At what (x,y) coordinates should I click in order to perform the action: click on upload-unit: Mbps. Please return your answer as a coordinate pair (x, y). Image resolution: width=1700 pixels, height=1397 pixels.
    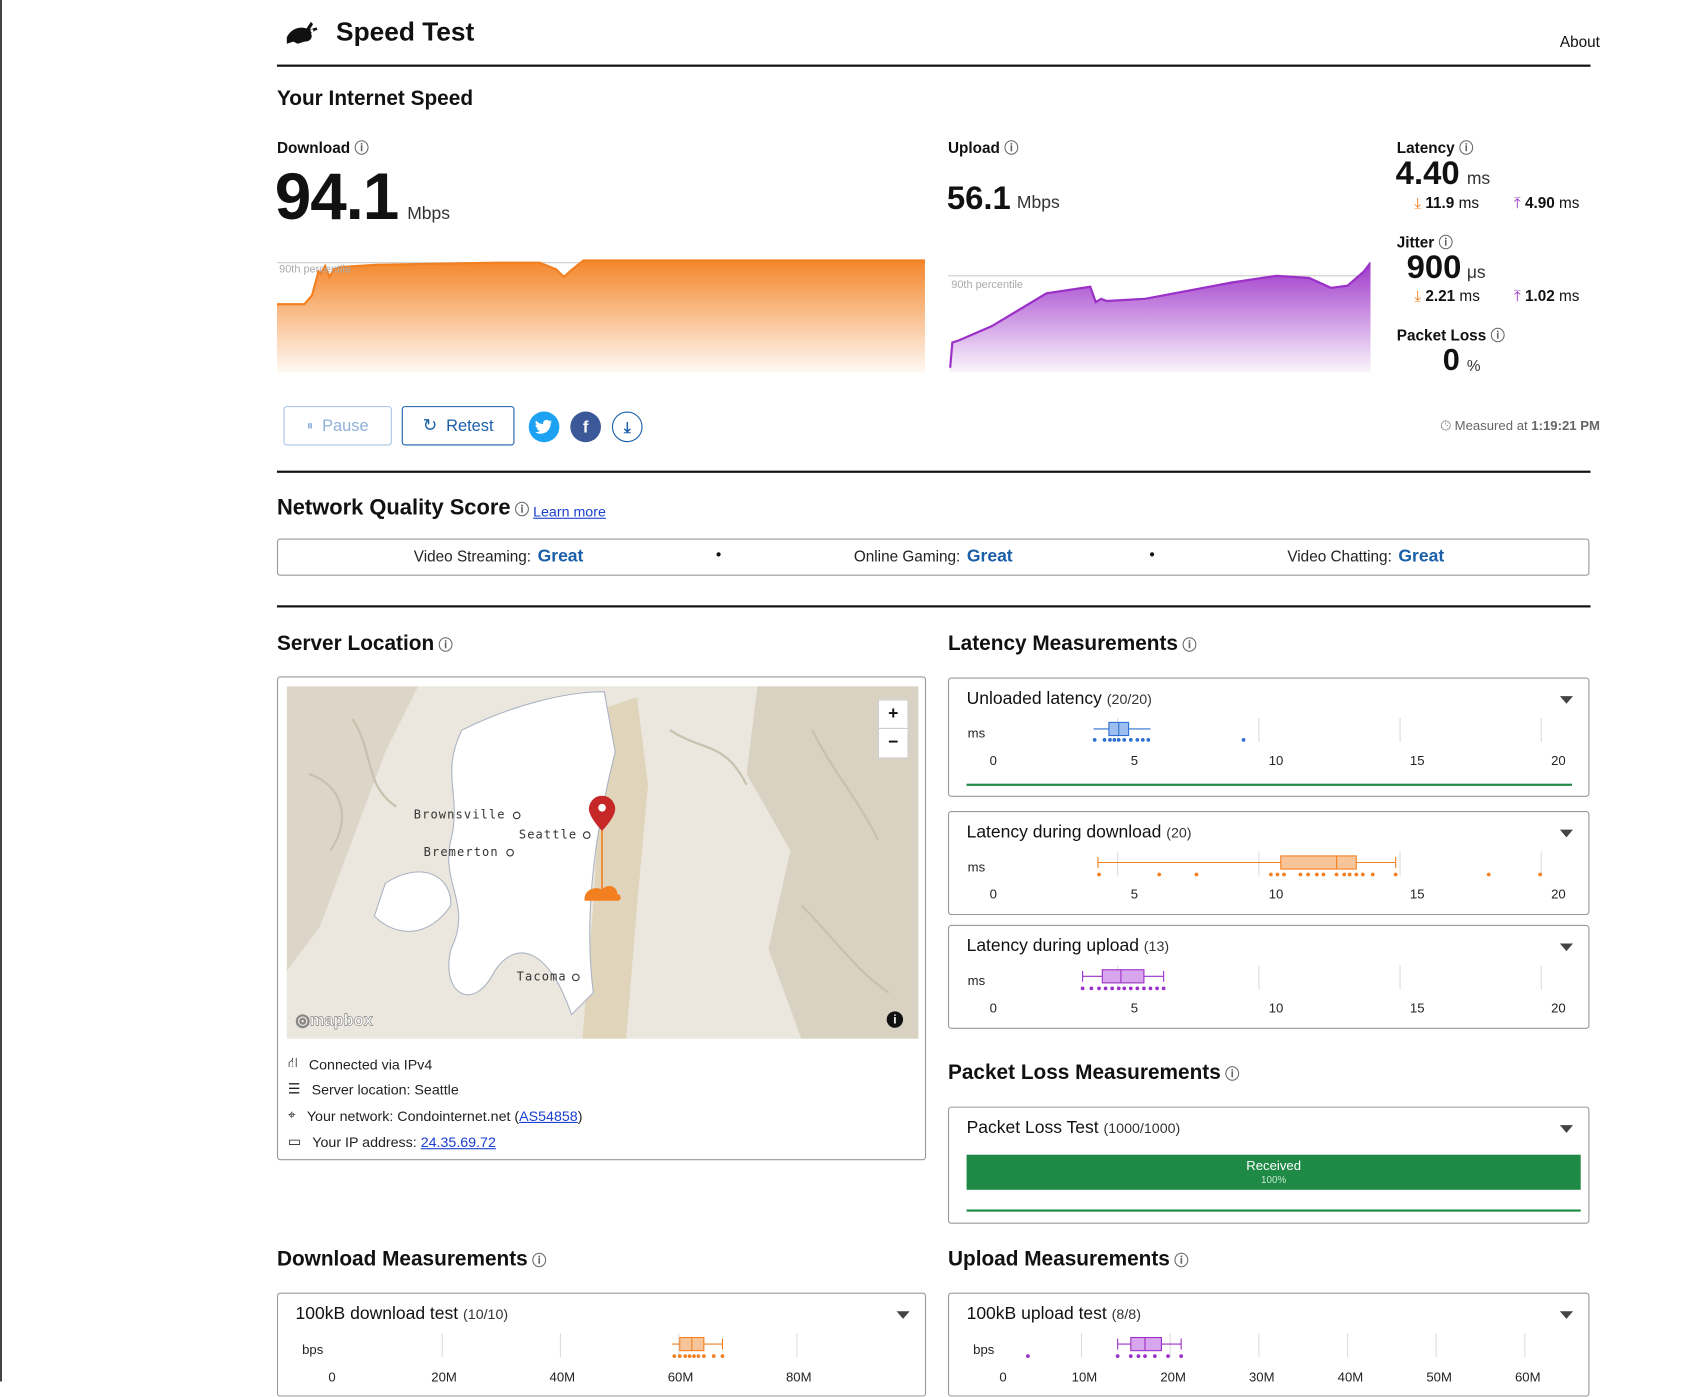
    Looking at the image, I should click on (1038, 203).